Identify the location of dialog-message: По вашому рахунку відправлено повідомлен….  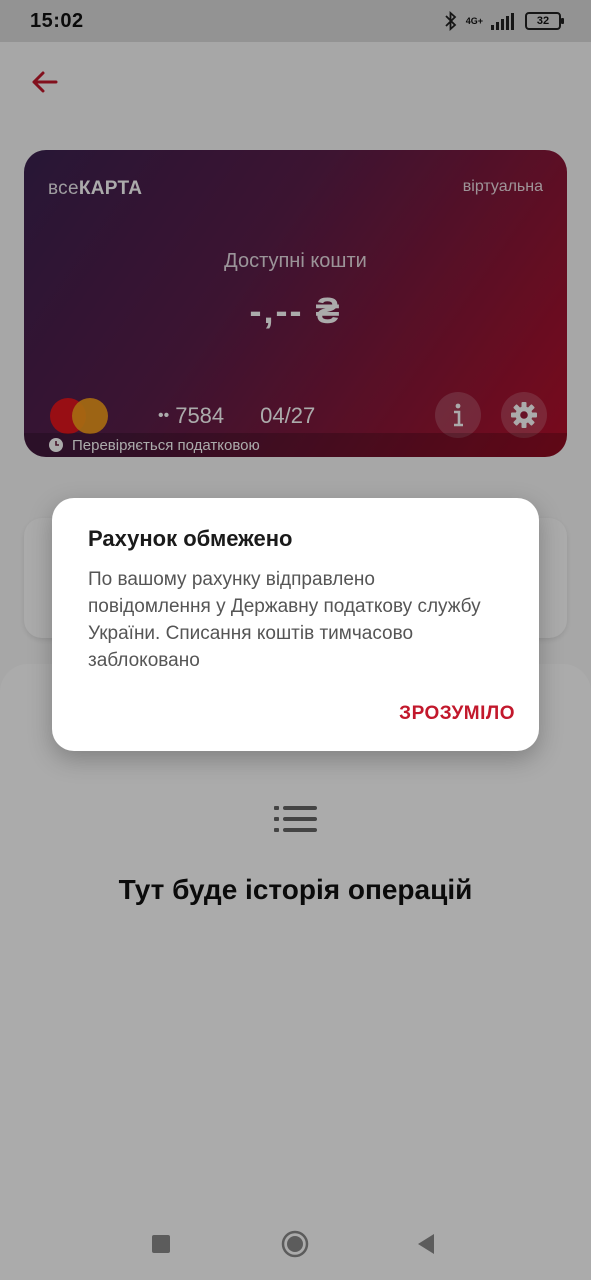
(284, 620).